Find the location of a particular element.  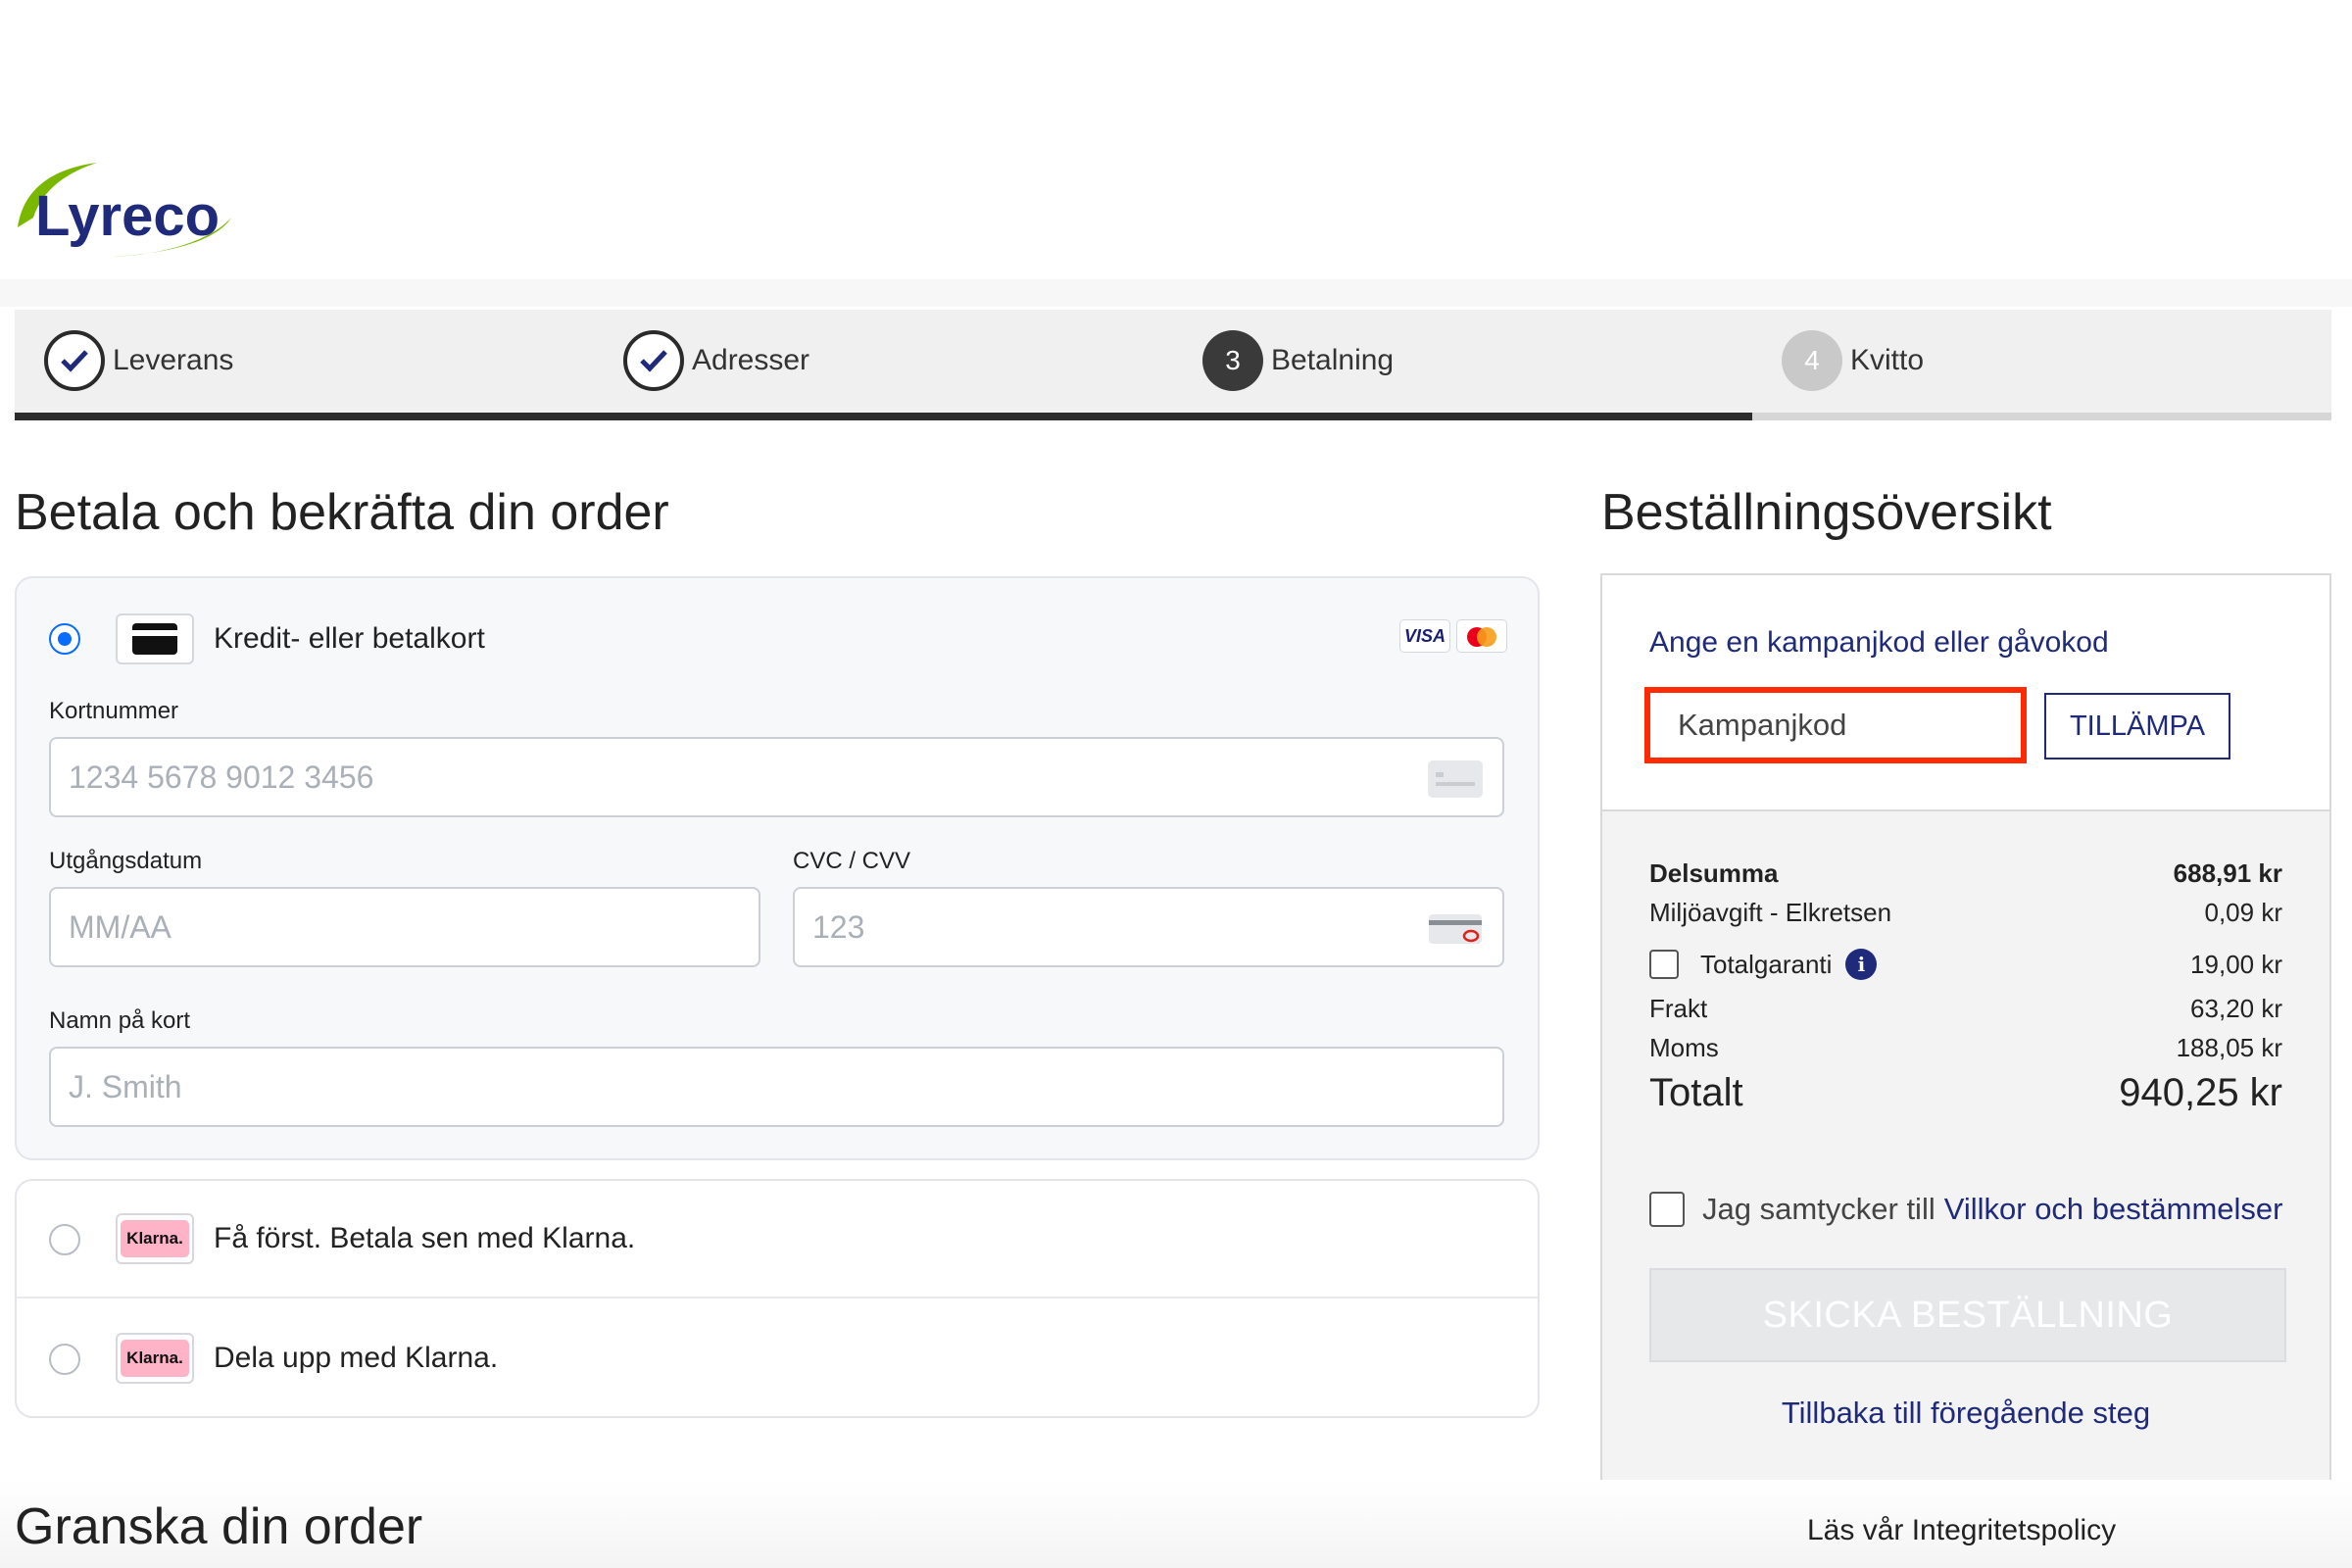

step-betalning: 3 Betalning is located at coordinates (1298, 360).